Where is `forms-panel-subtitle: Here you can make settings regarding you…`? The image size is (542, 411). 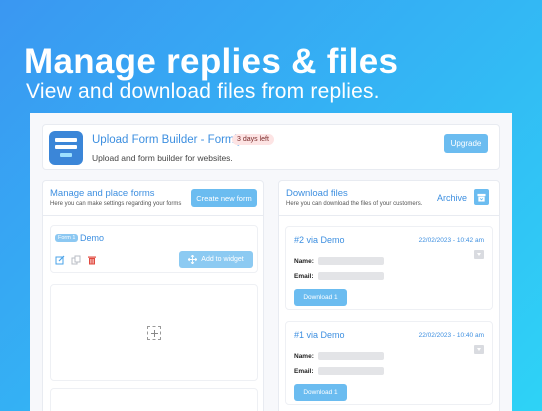 forms-panel-subtitle: Here you can make settings regarding you… is located at coordinates (116, 204).